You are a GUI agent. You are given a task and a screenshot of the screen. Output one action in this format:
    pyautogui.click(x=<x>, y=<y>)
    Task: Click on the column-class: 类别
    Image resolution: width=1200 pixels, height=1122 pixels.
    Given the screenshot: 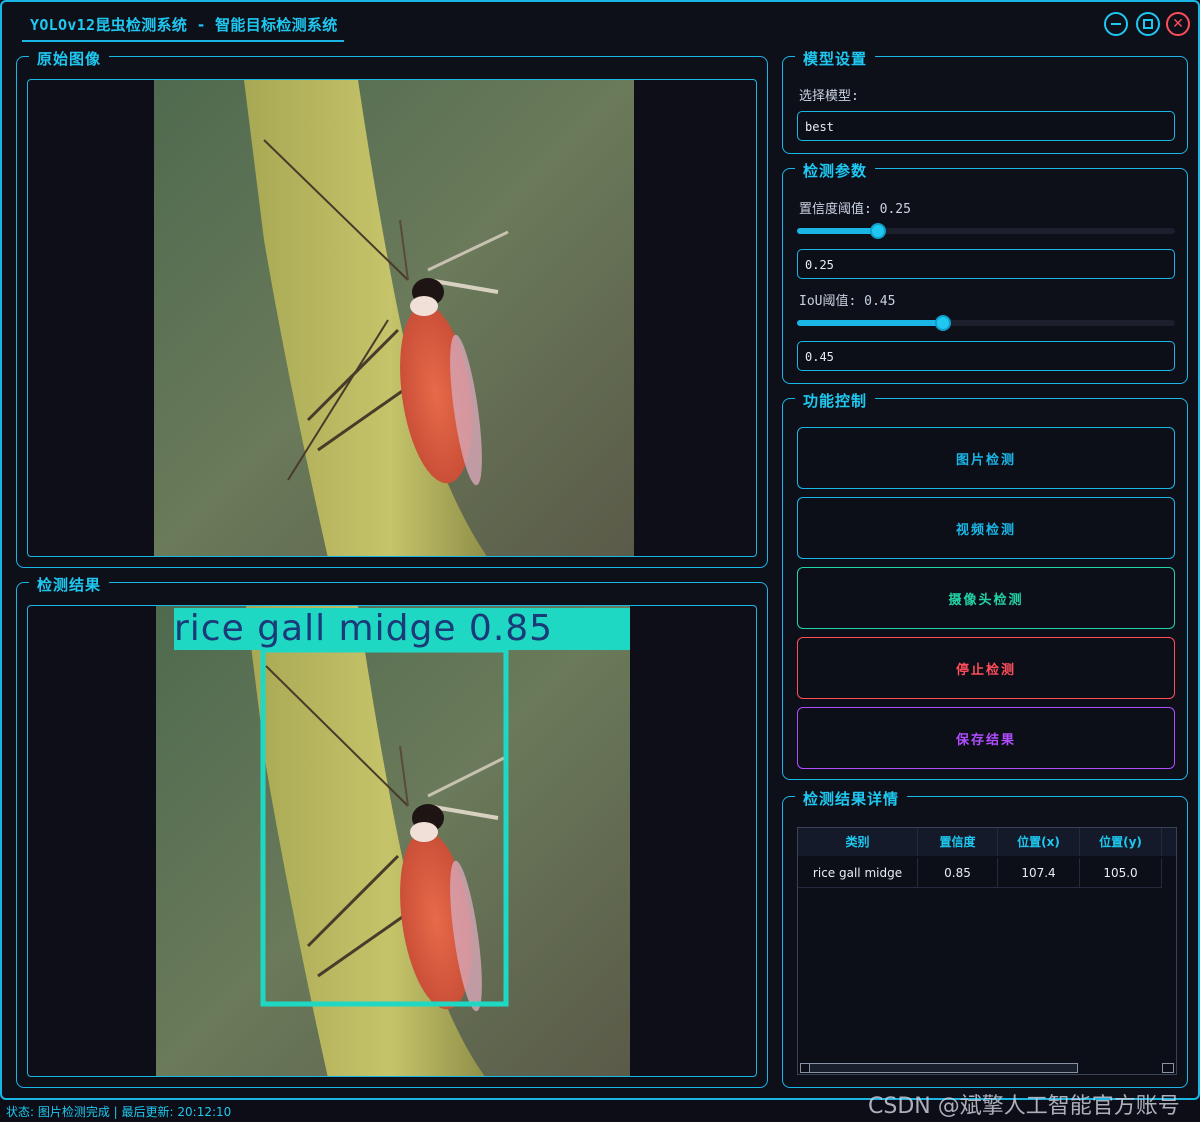 What is the action you would take?
    pyautogui.click(x=858, y=842)
    